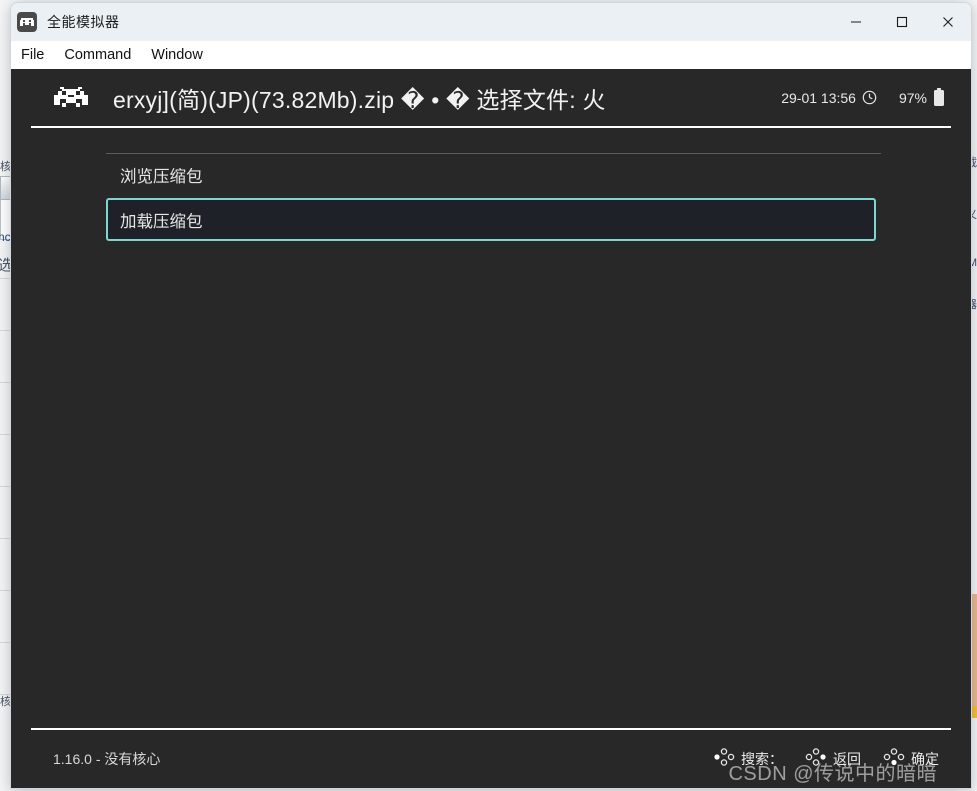 This screenshot has width=977, height=791. Describe the element at coordinates (71, 98) in the screenshot. I see `space-invader-icon` at that location.